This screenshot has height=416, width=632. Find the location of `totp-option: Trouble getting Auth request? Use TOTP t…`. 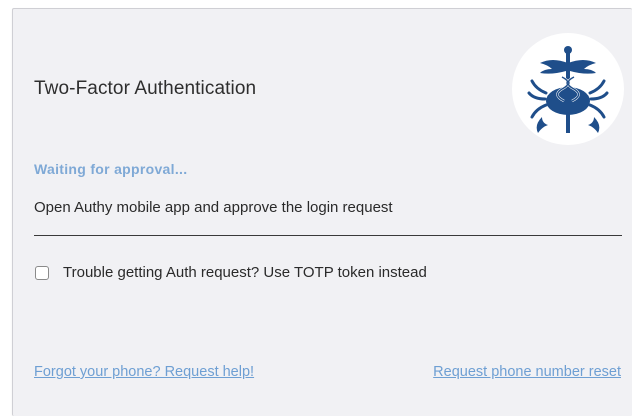

totp-option: Trouble getting Auth request? Use TOTP t… is located at coordinates (231, 272).